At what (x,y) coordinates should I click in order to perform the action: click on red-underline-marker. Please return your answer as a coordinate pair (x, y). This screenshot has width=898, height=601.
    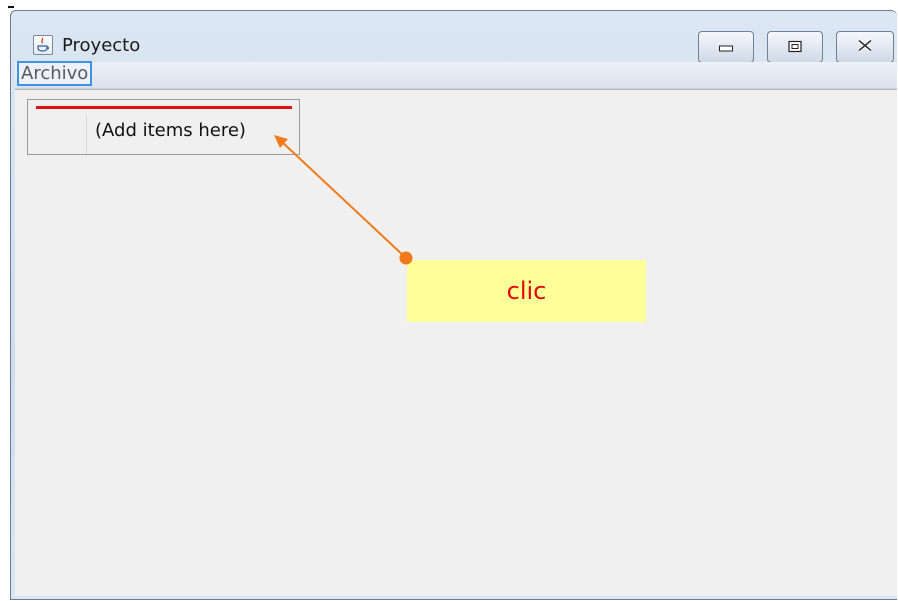
    Looking at the image, I should click on (164, 107).